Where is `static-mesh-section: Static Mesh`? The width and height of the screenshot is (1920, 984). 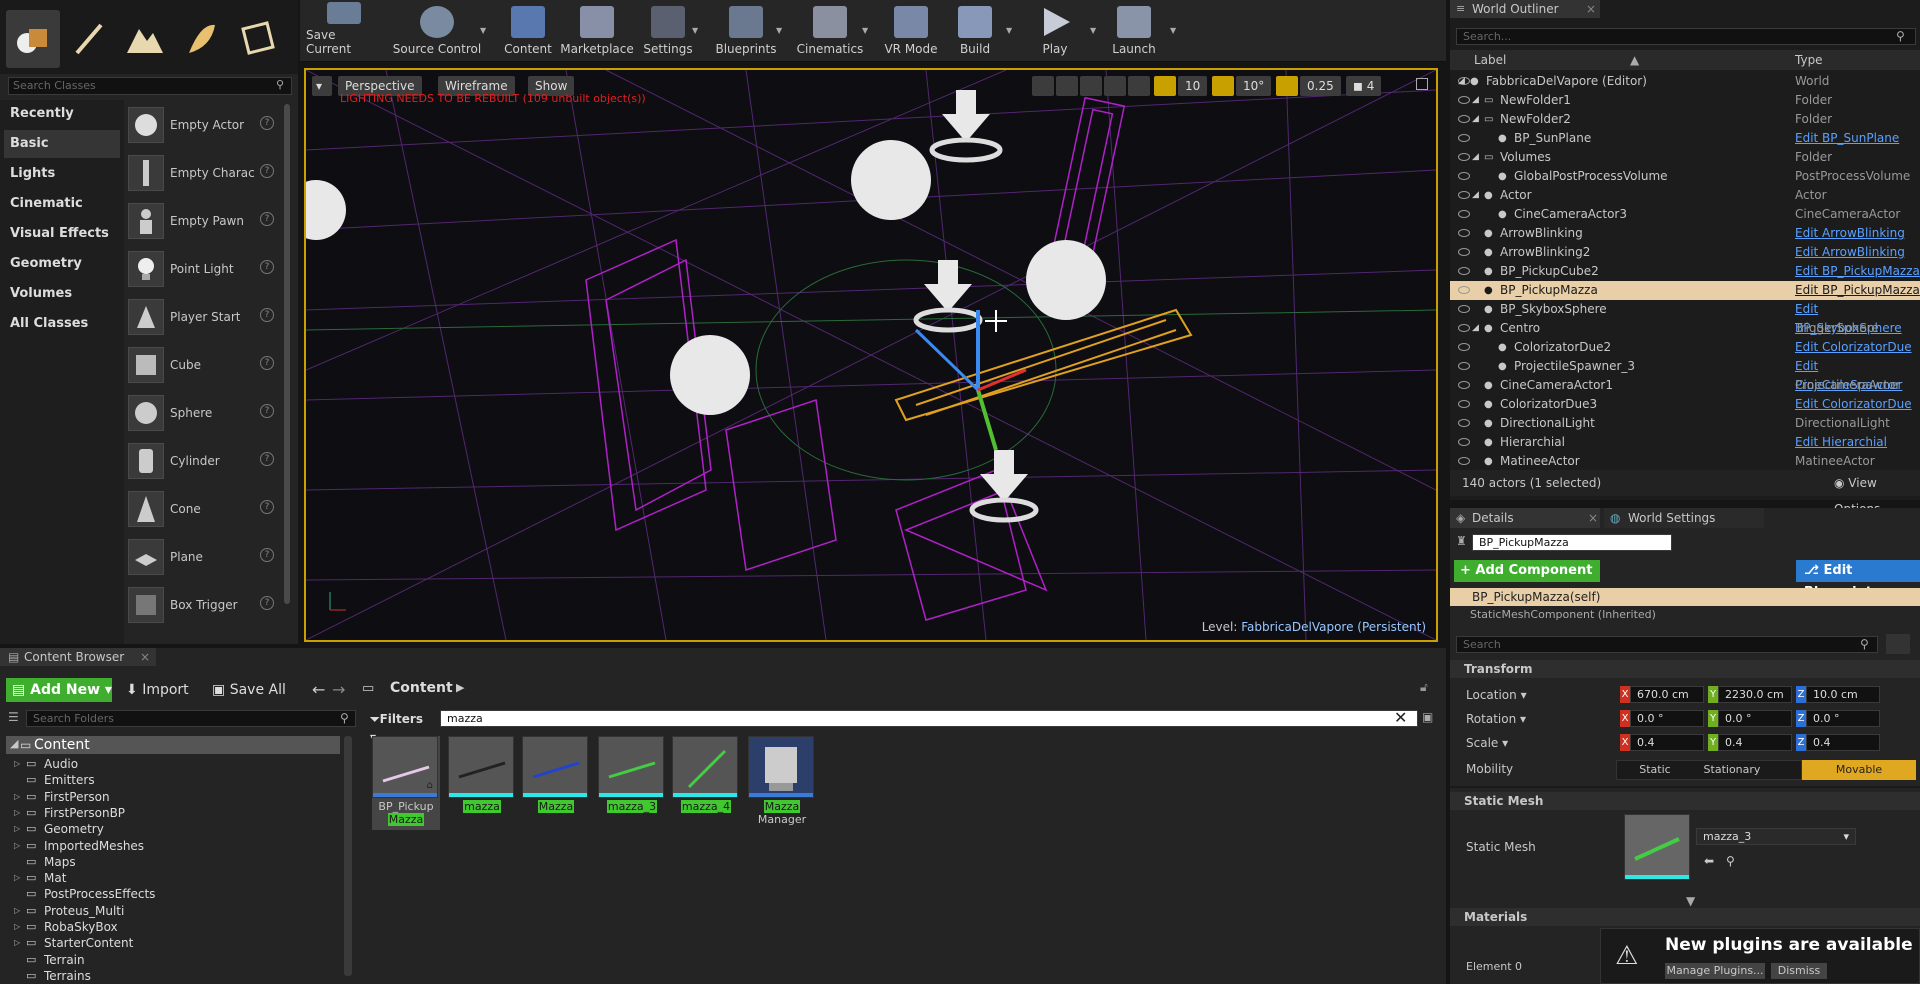 static-mesh-section: Static Mesh is located at coordinates (1685, 801).